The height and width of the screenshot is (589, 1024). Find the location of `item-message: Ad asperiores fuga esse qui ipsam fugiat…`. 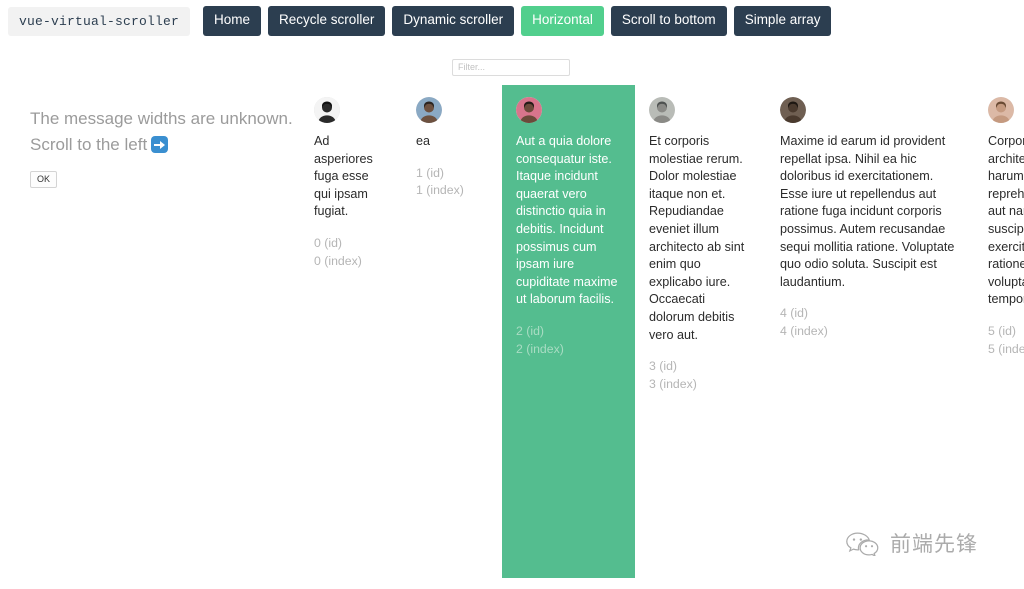

item-message: Ad asperiores fuga esse qui ipsam fugiat… is located at coordinates (343, 176).